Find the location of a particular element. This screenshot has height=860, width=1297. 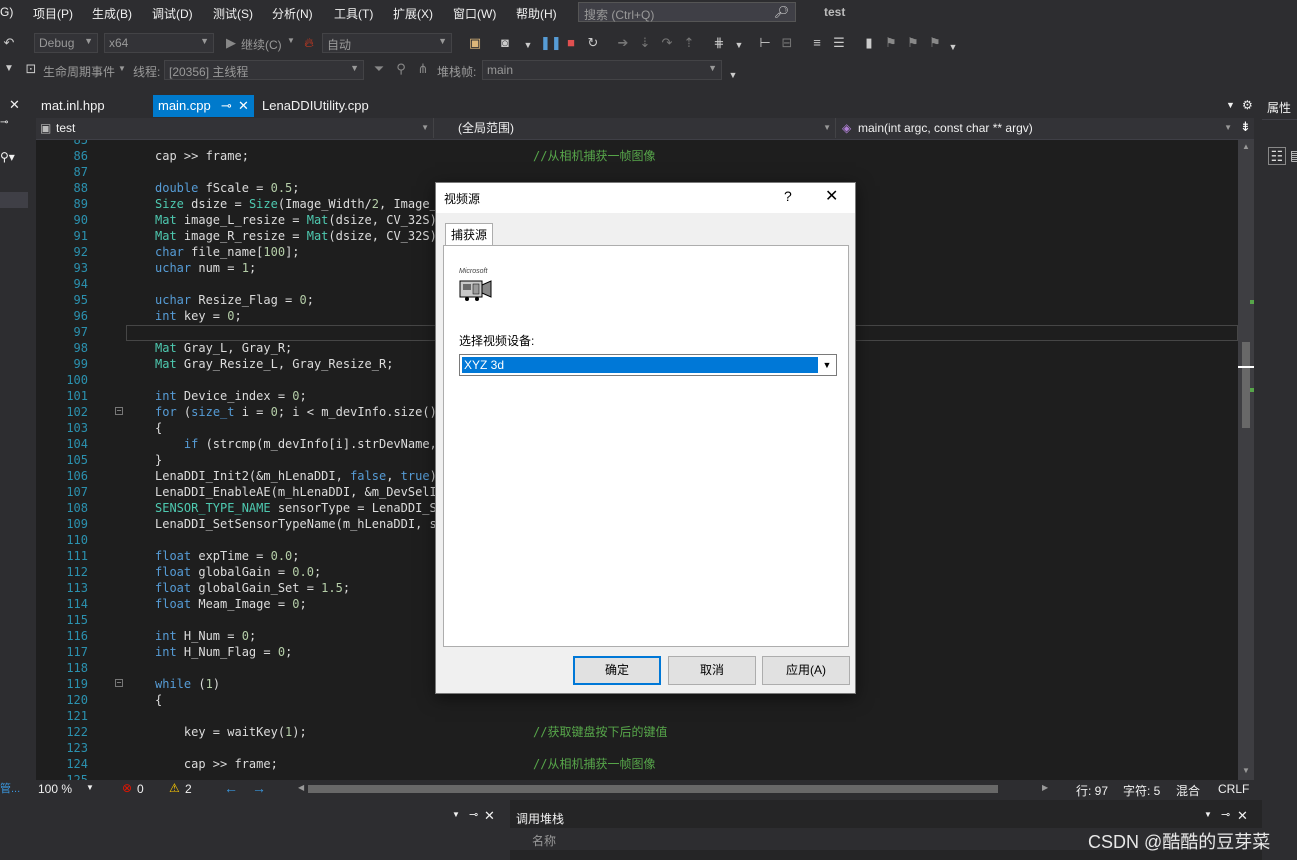

search-input: 搜索 (Ctrl+Q) 🔎︎ is located at coordinates (687, 12).